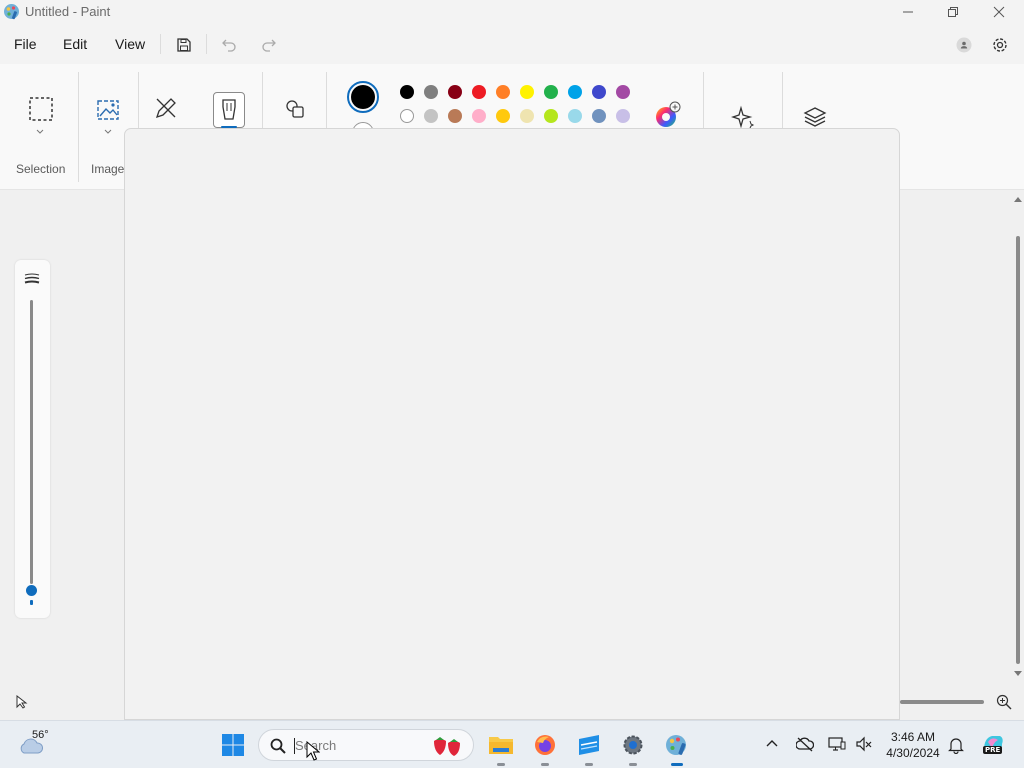 The image size is (1024, 768). I want to click on title-bar: Untitled - Paint, so click(512, 12).